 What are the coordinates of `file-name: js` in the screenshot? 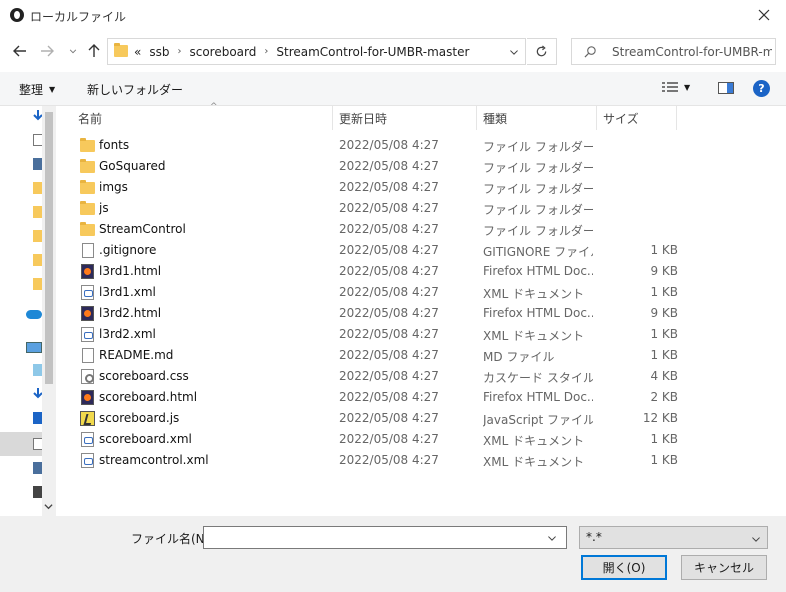 It's located at (104, 208).